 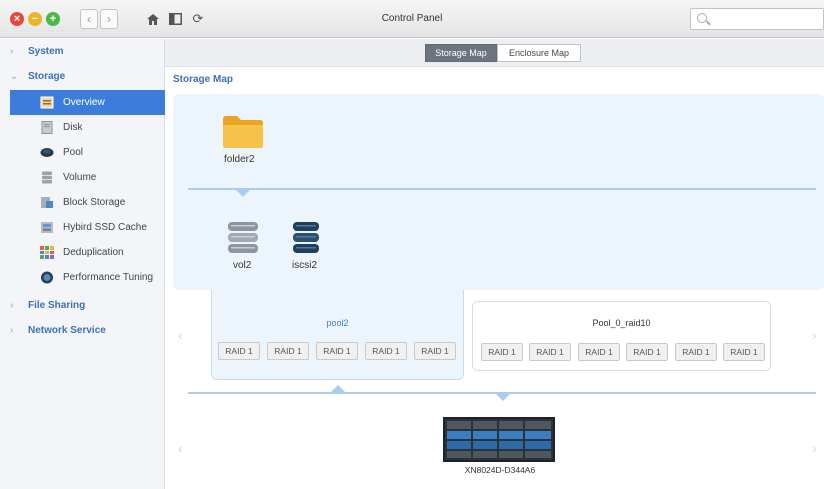 I want to click on search-box, so click(x=757, y=19).